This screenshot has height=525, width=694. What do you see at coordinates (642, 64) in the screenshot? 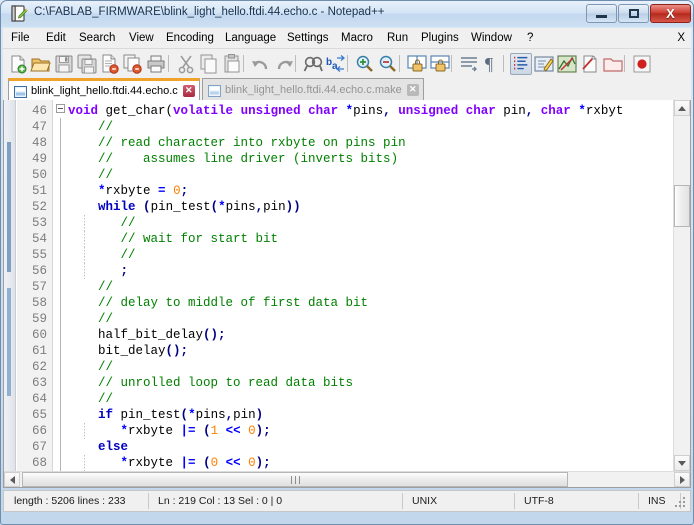
I see `start-macro-record-icon` at bounding box center [642, 64].